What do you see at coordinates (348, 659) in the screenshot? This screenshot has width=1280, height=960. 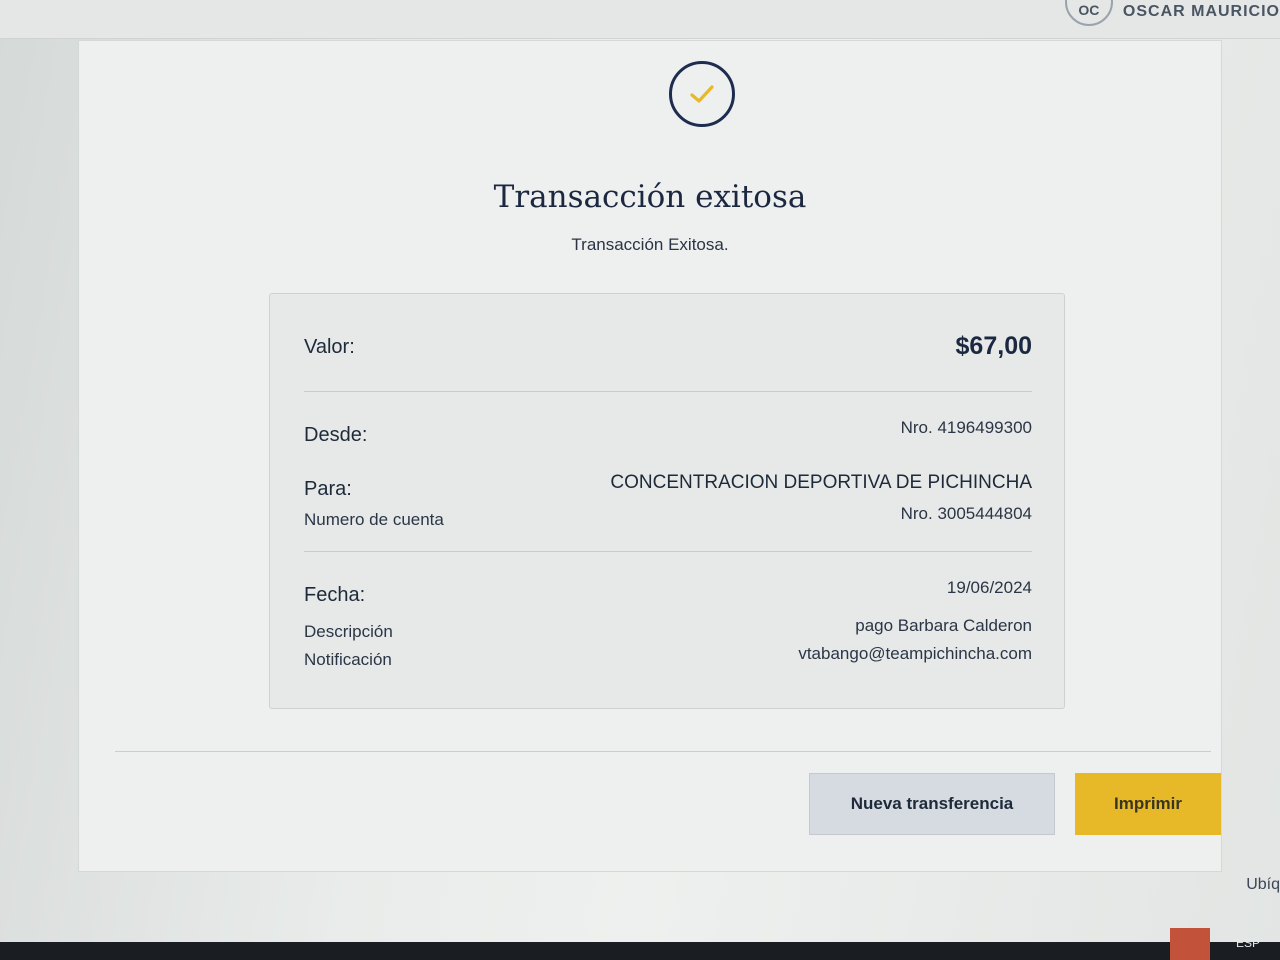 I see `notificacion-label: Notificación` at bounding box center [348, 659].